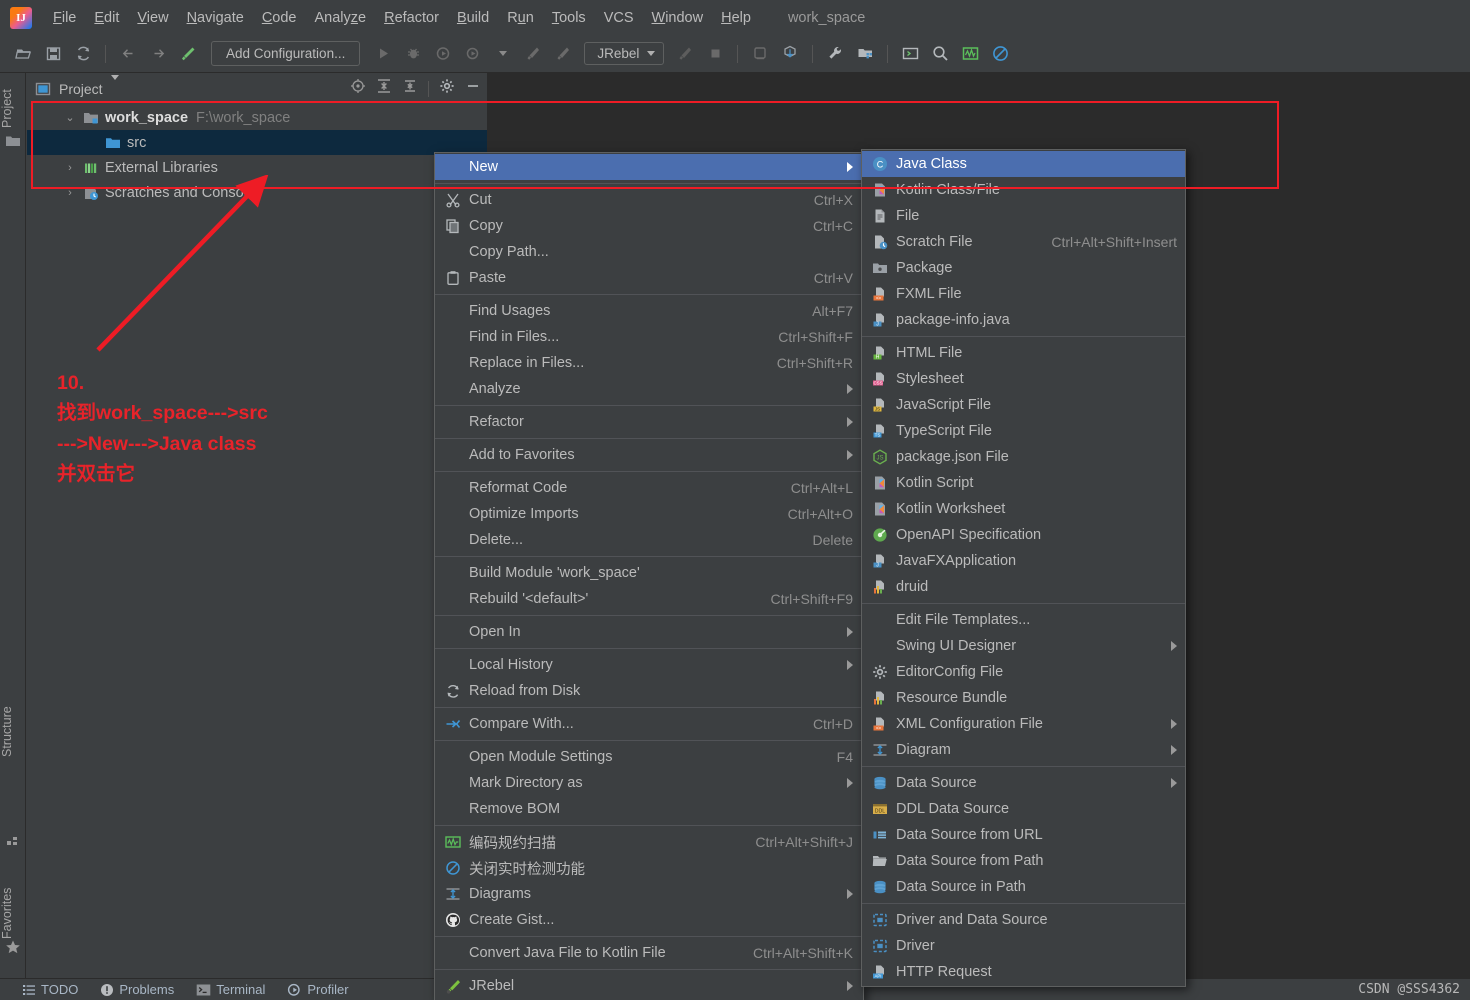 The height and width of the screenshot is (1000, 1470). What do you see at coordinates (970, 54) in the screenshot?
I see `code-scan-icon` at bounding box center [970, 54].